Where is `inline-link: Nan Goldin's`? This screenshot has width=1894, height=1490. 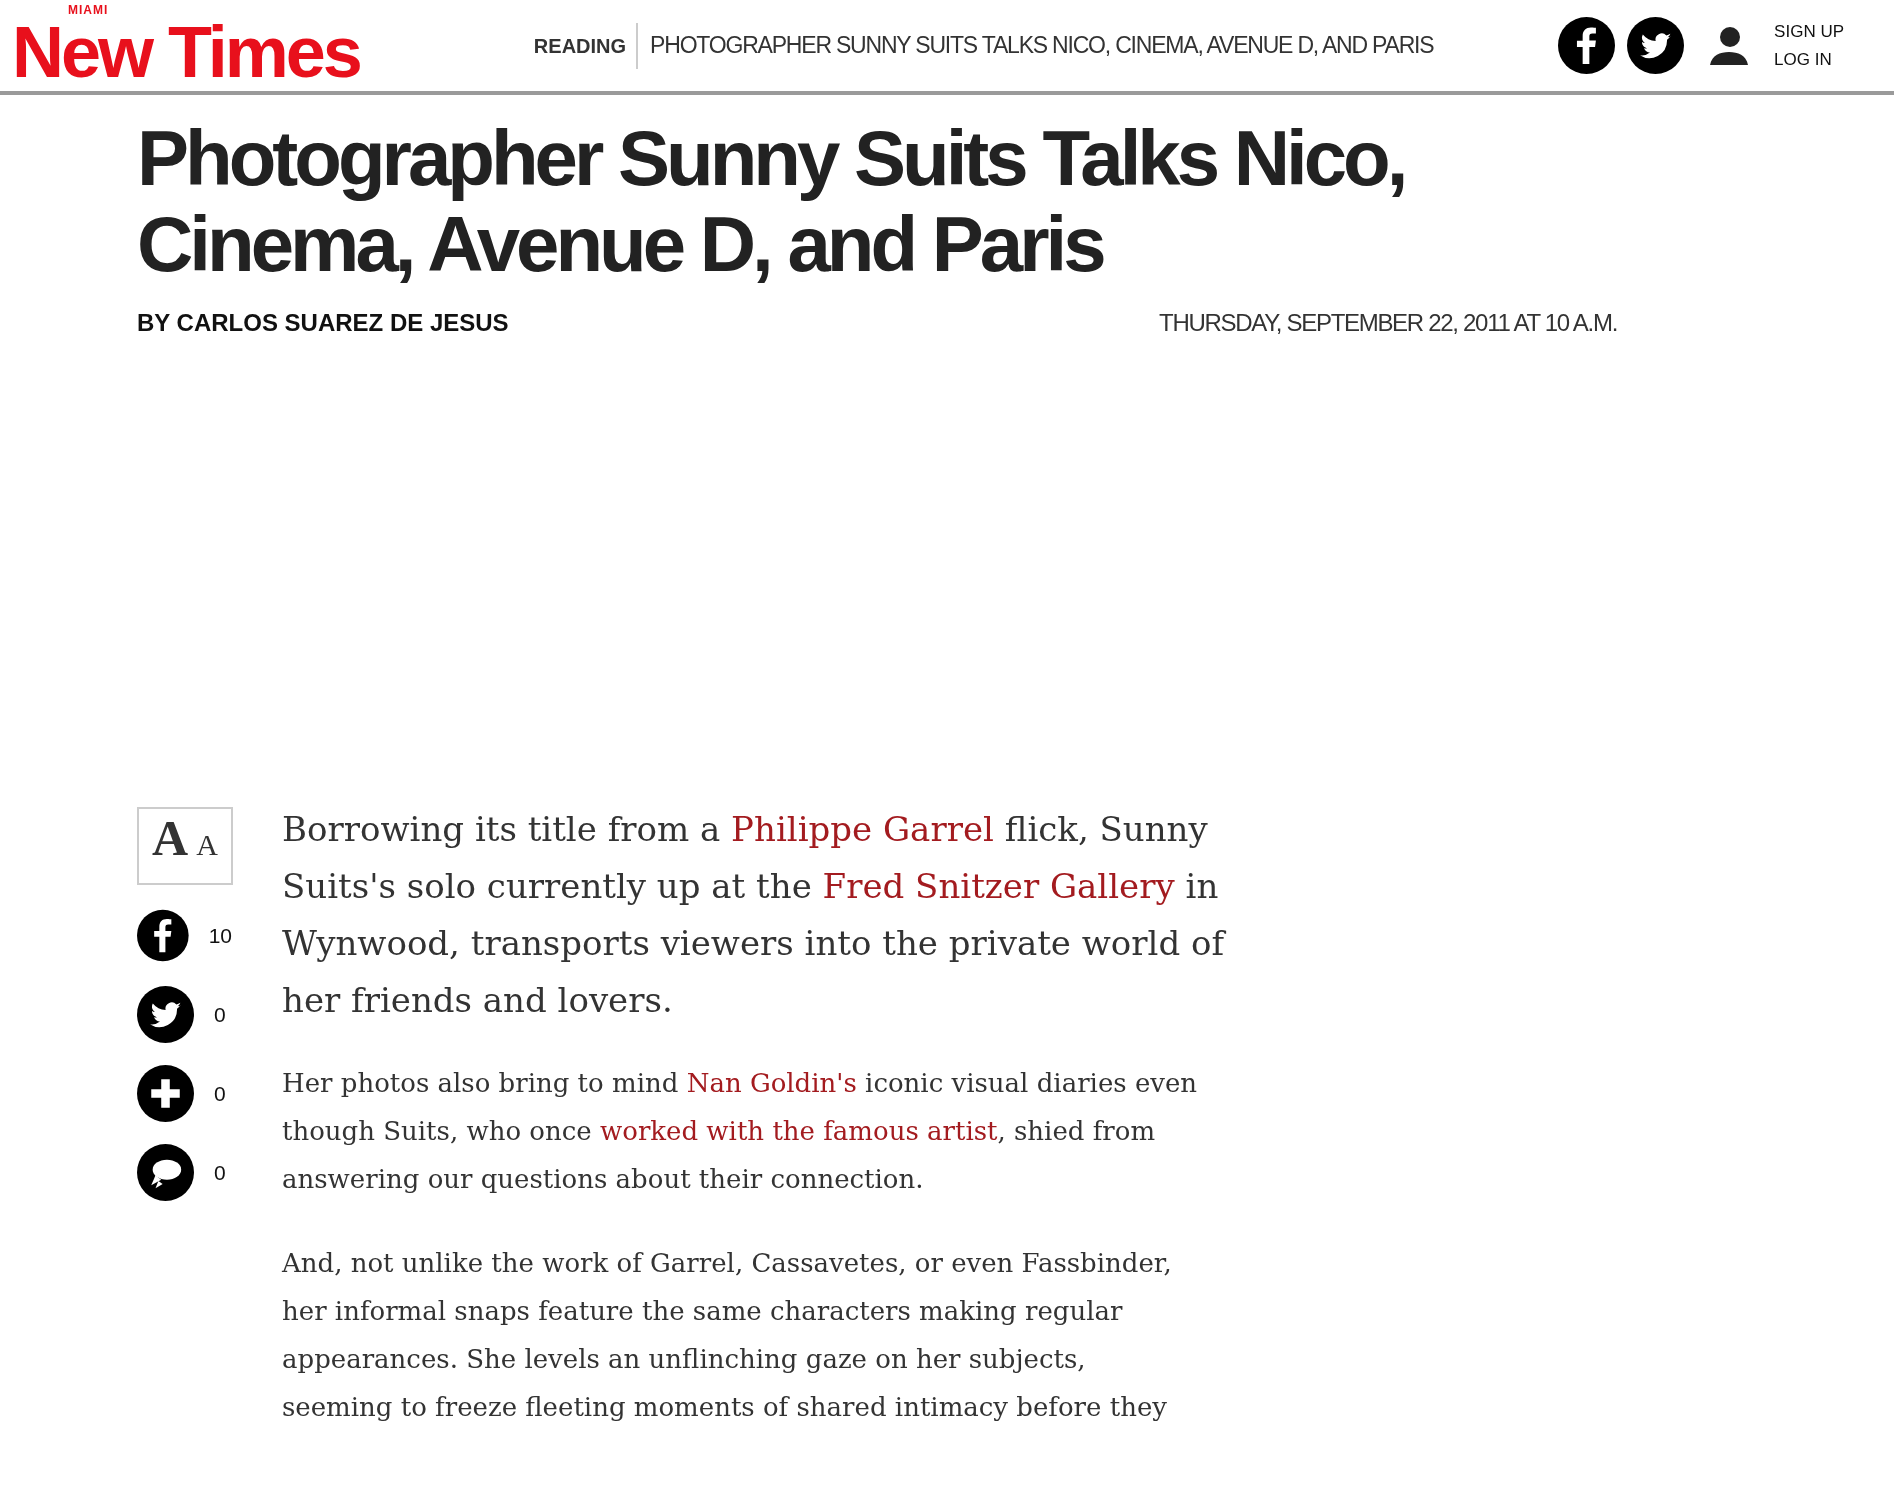 inline-link: Nan Goldin's is located at coordinates (771, 1083).